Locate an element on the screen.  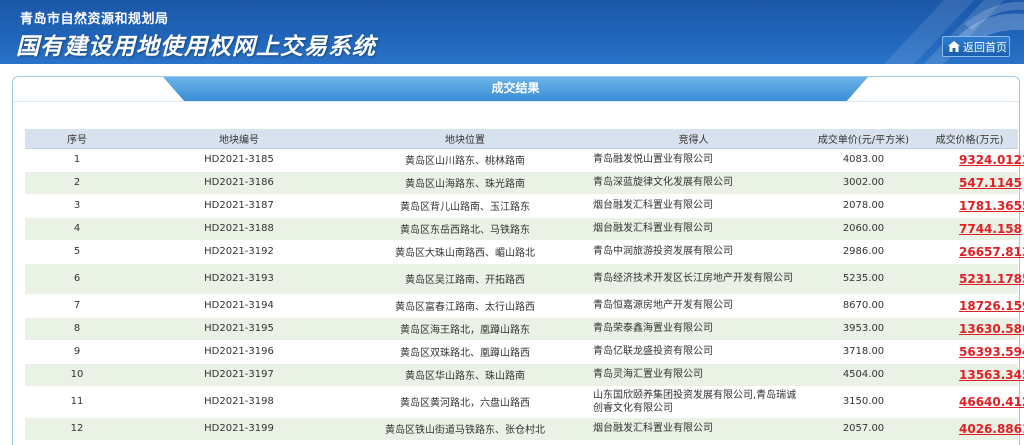
bureau-name: 青岛市自然资源和规划局 is located at coordinates (94, 19).